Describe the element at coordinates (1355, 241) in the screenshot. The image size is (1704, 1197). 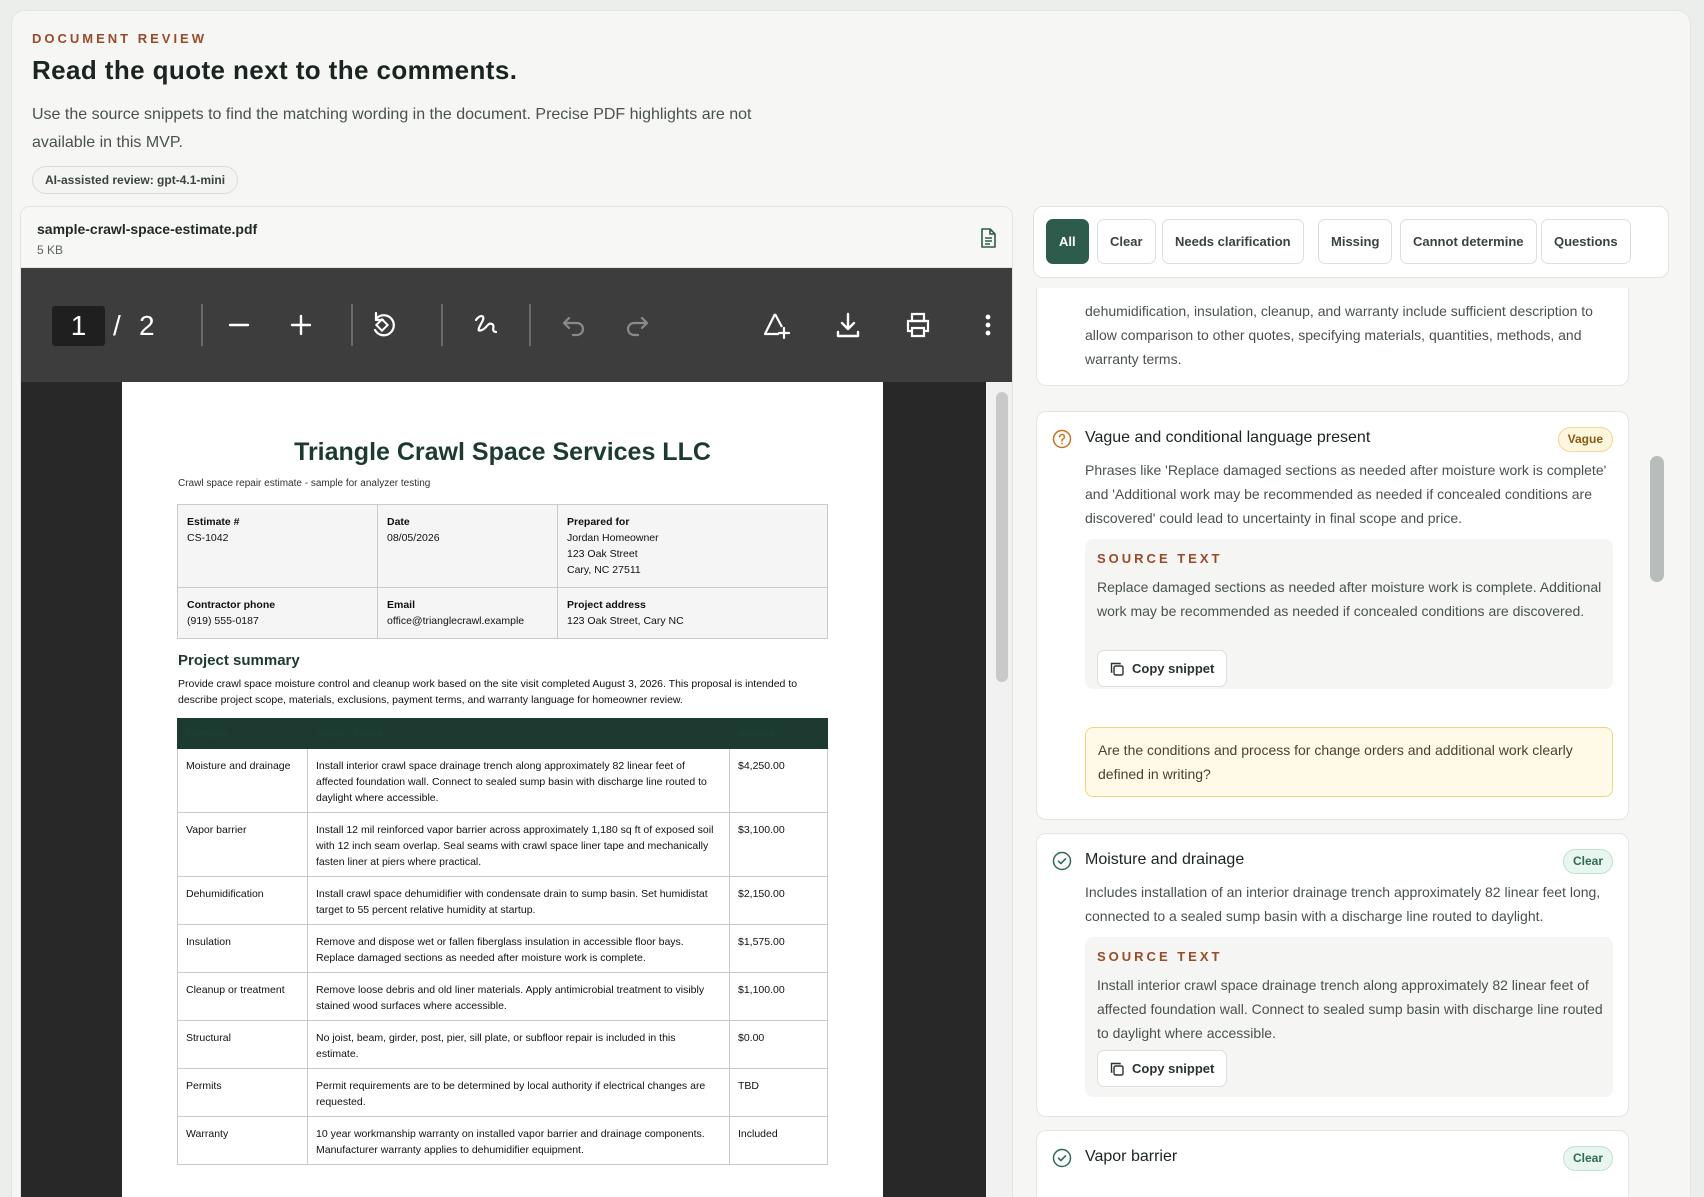
I see `filter-missing: Missing` at that location.